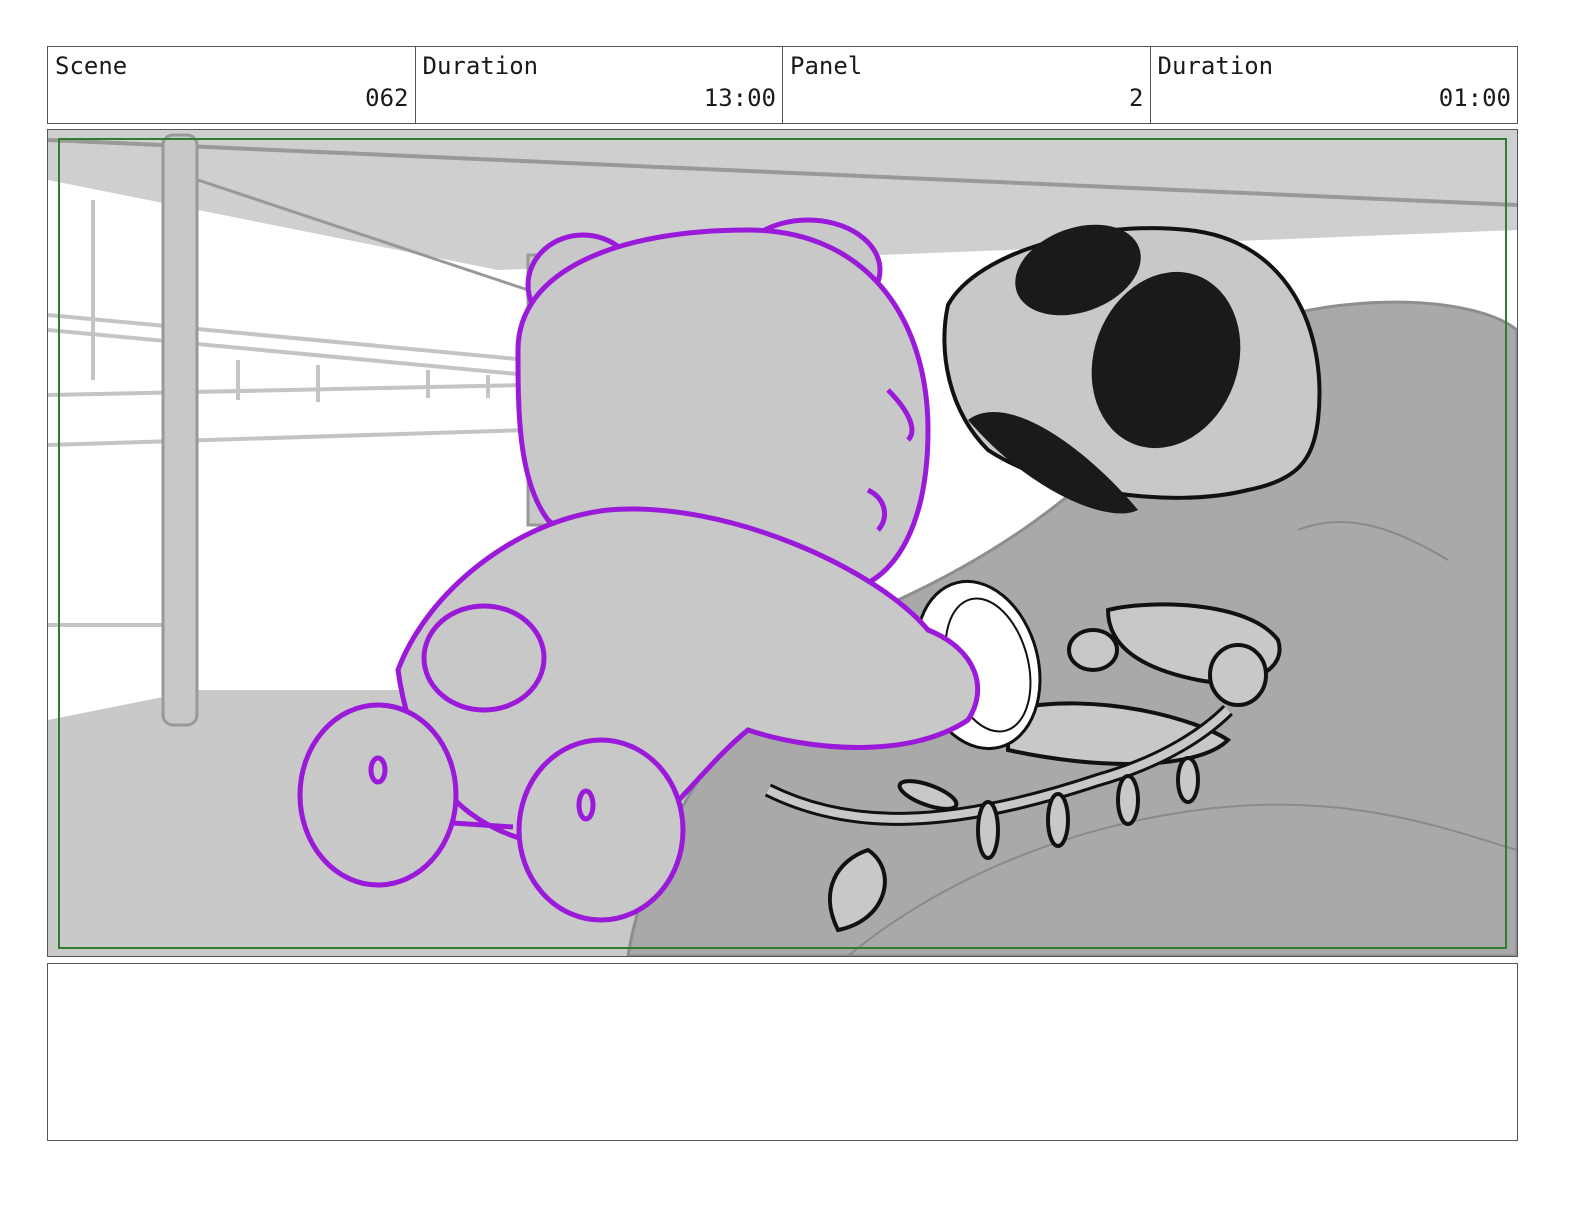  Describe the element at coordinates (91, 66) in the screenshot. I see `scene-label: Scene` at that location.